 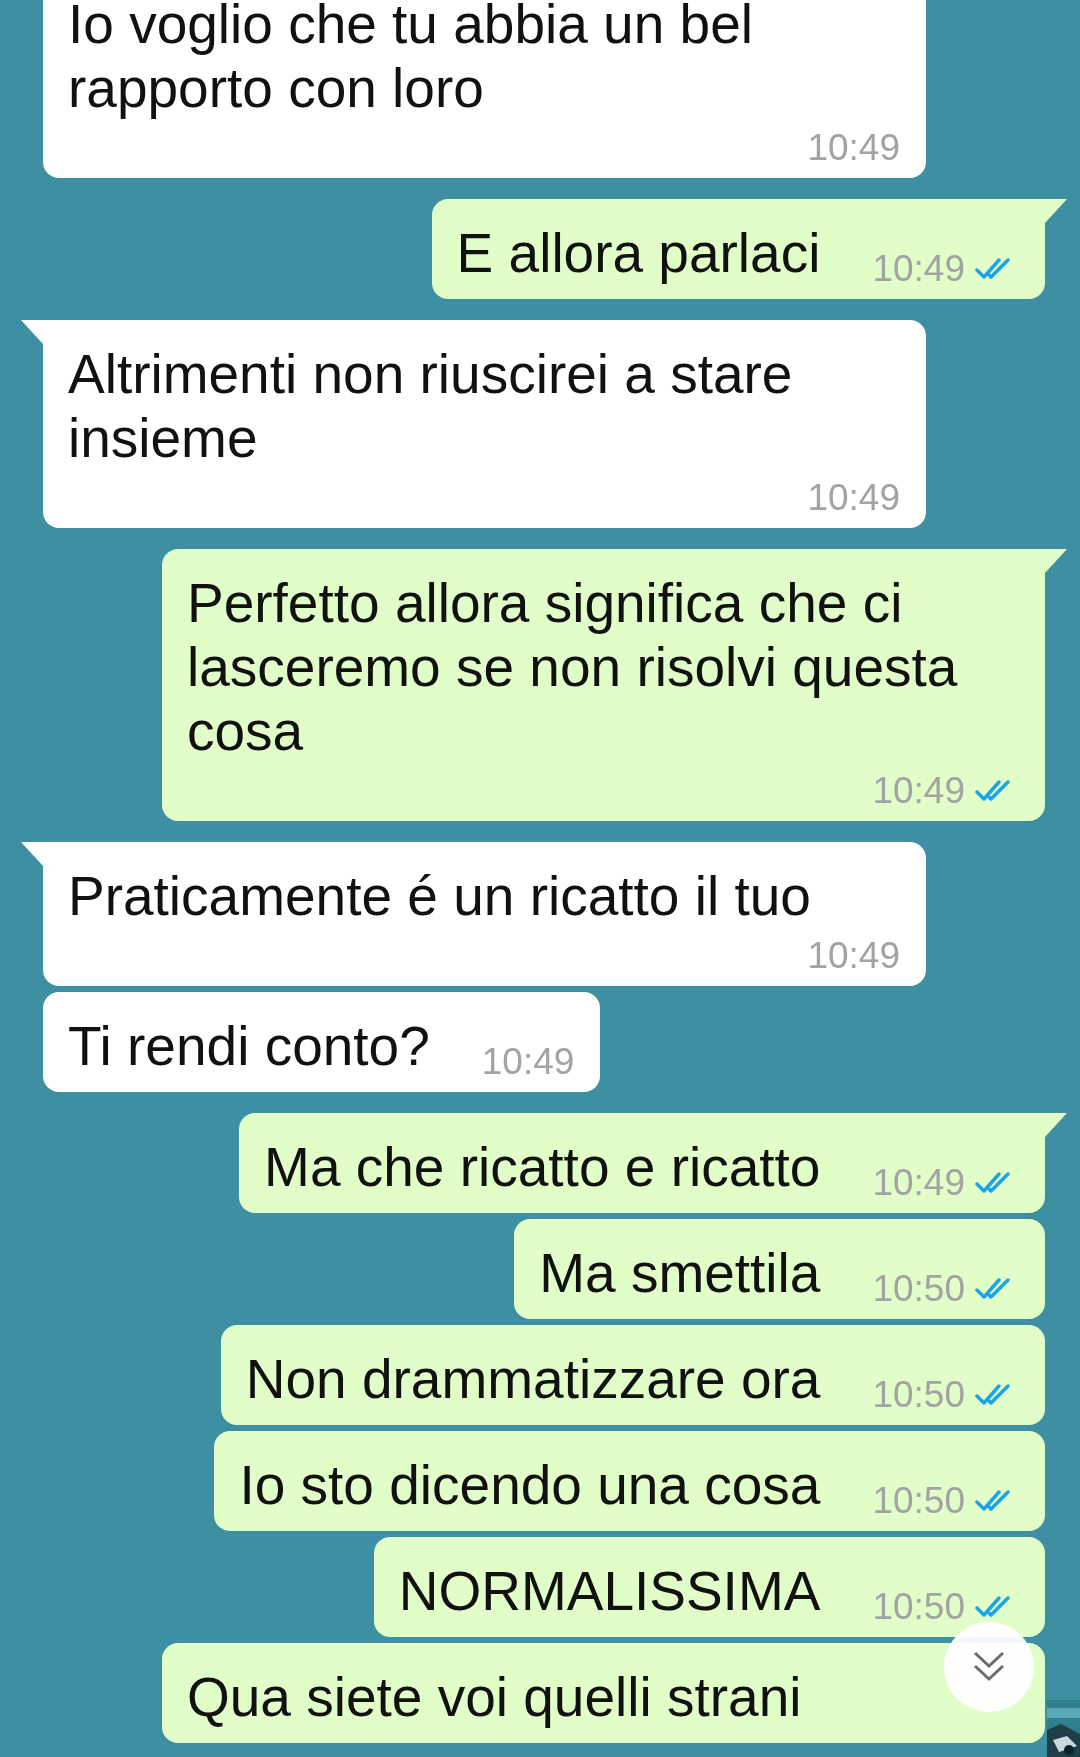 I want to click on message-text: Ma smettila, so click(x=680, y=1273).